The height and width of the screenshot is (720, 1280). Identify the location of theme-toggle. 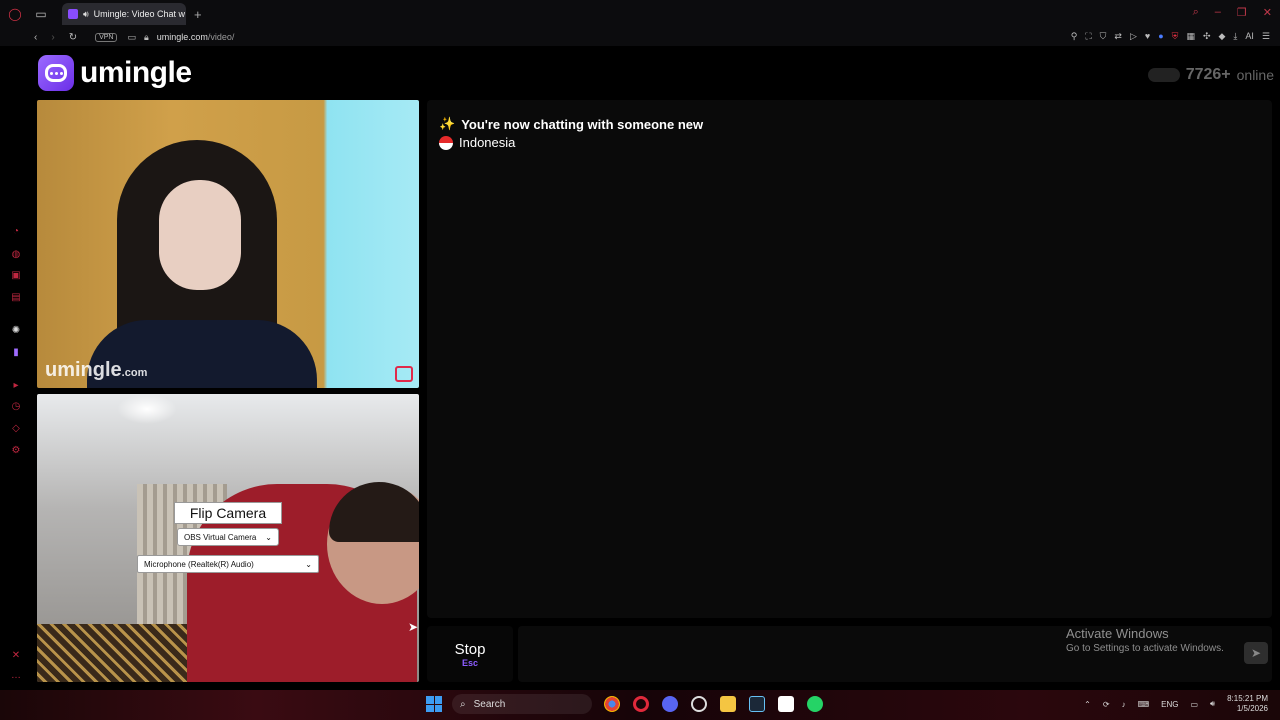
(1163, 75).